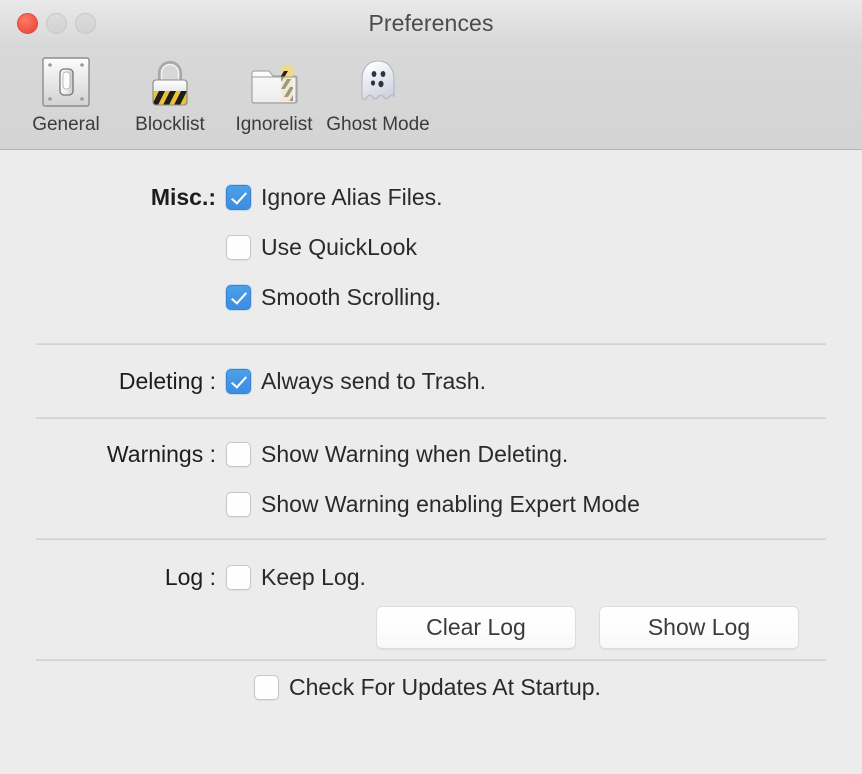 The width and height of the screenshot is (862, 774). I want to click on log-buttons: Clear Log Show Log, so click(431, 627).